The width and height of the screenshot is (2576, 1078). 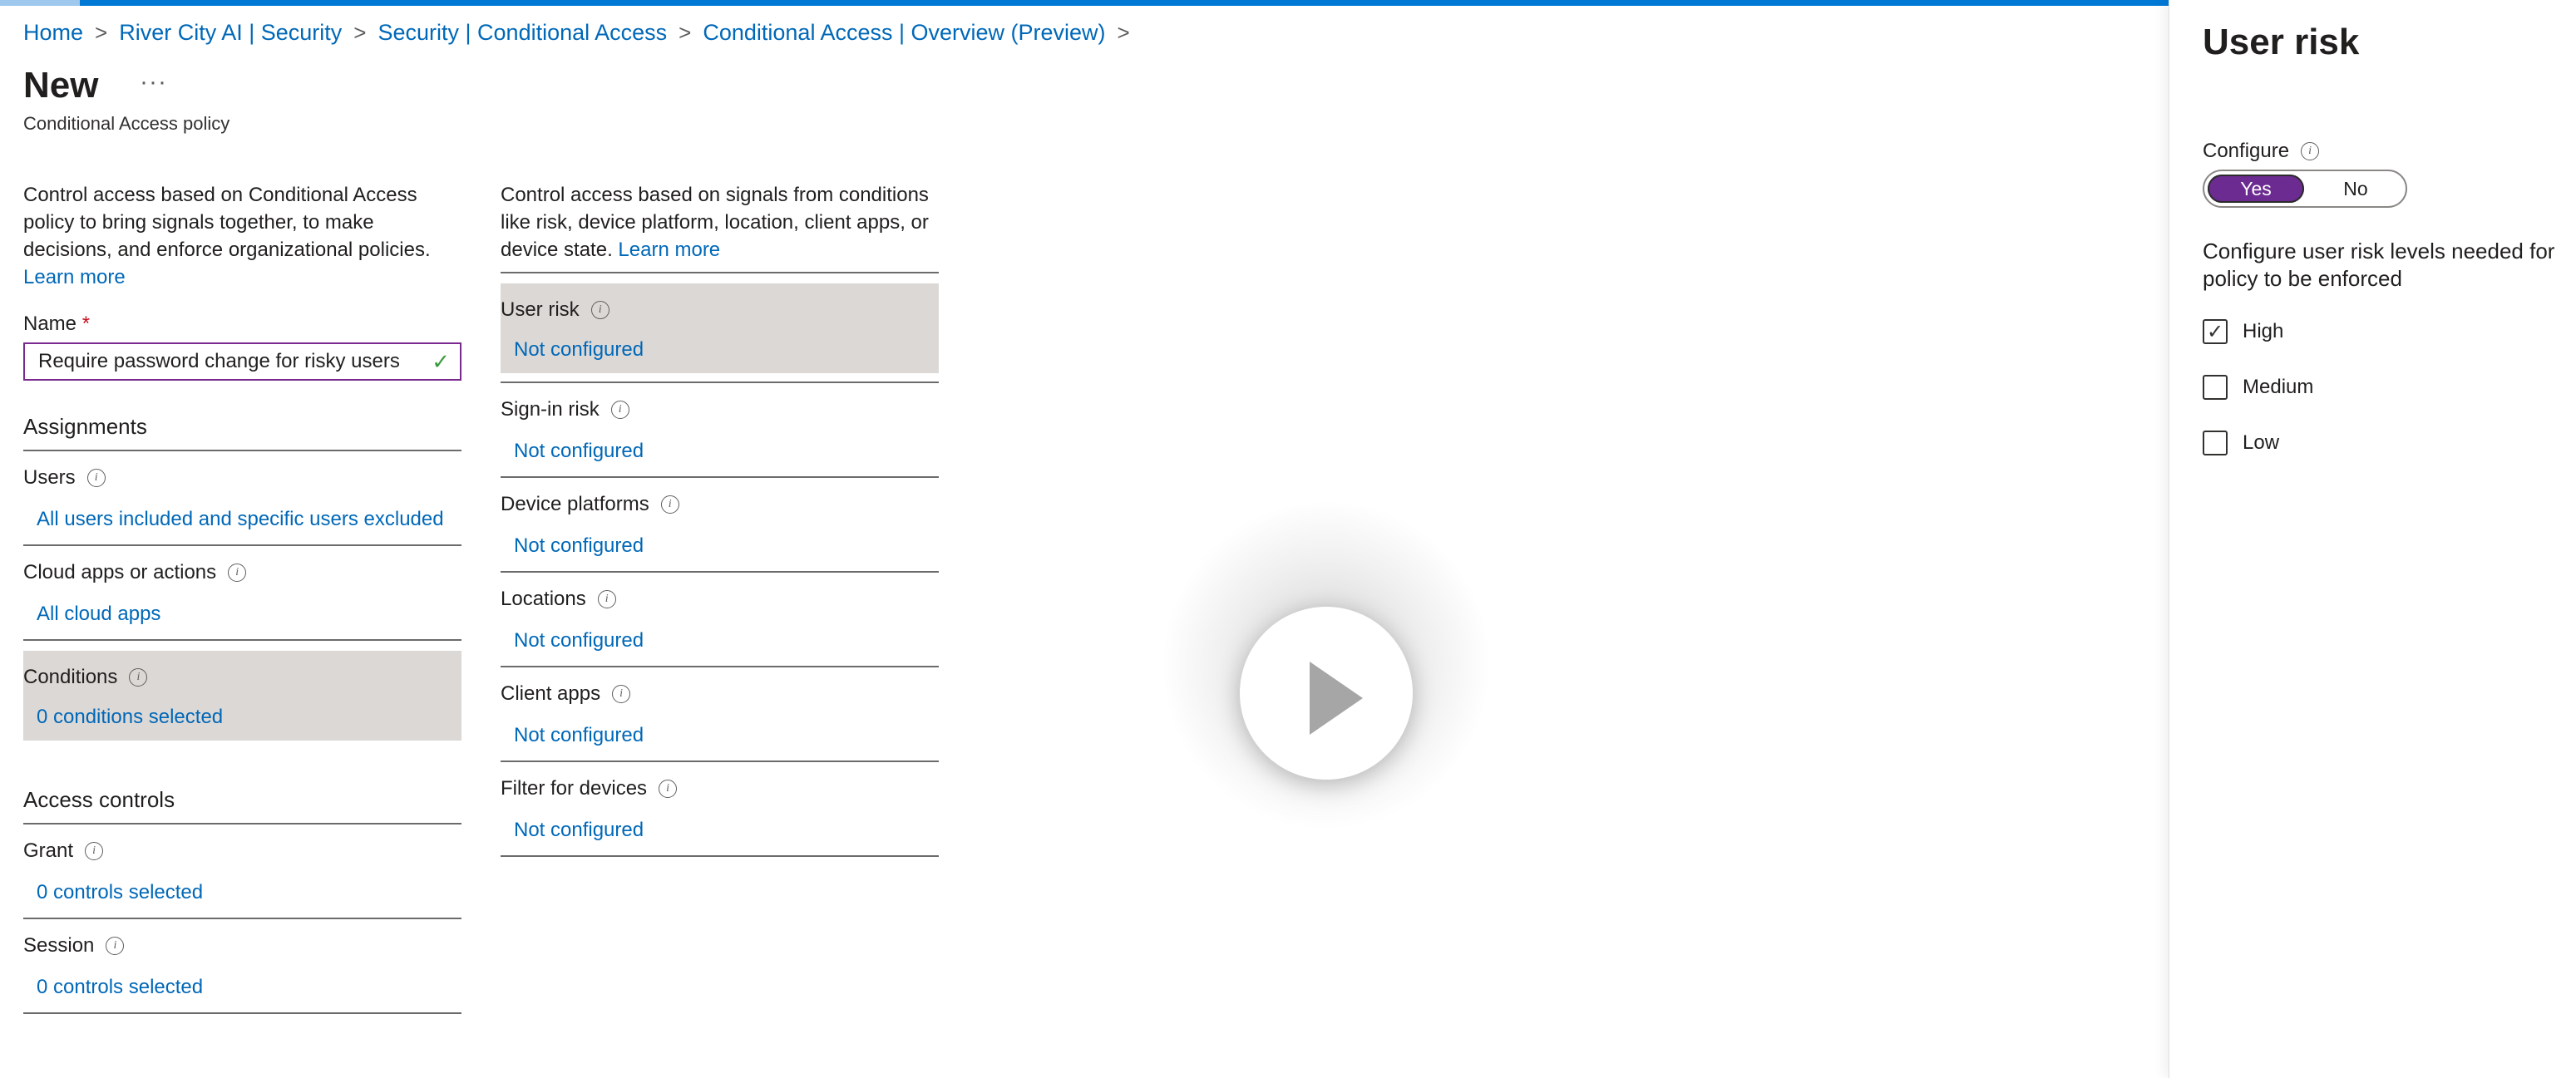 I want to click on high-label: High, so click(x=2263, y=331).